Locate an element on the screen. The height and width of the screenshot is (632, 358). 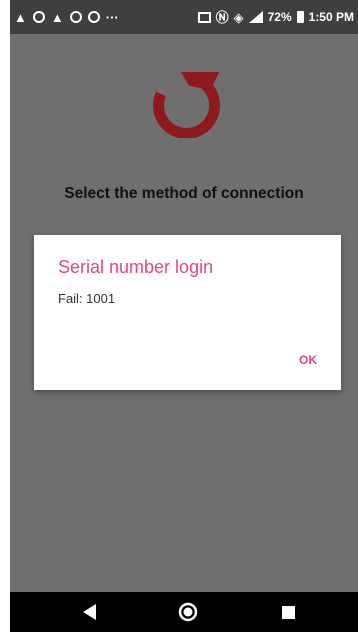
nfc-icon: Ⓝ is located at coordinates (222, 17).